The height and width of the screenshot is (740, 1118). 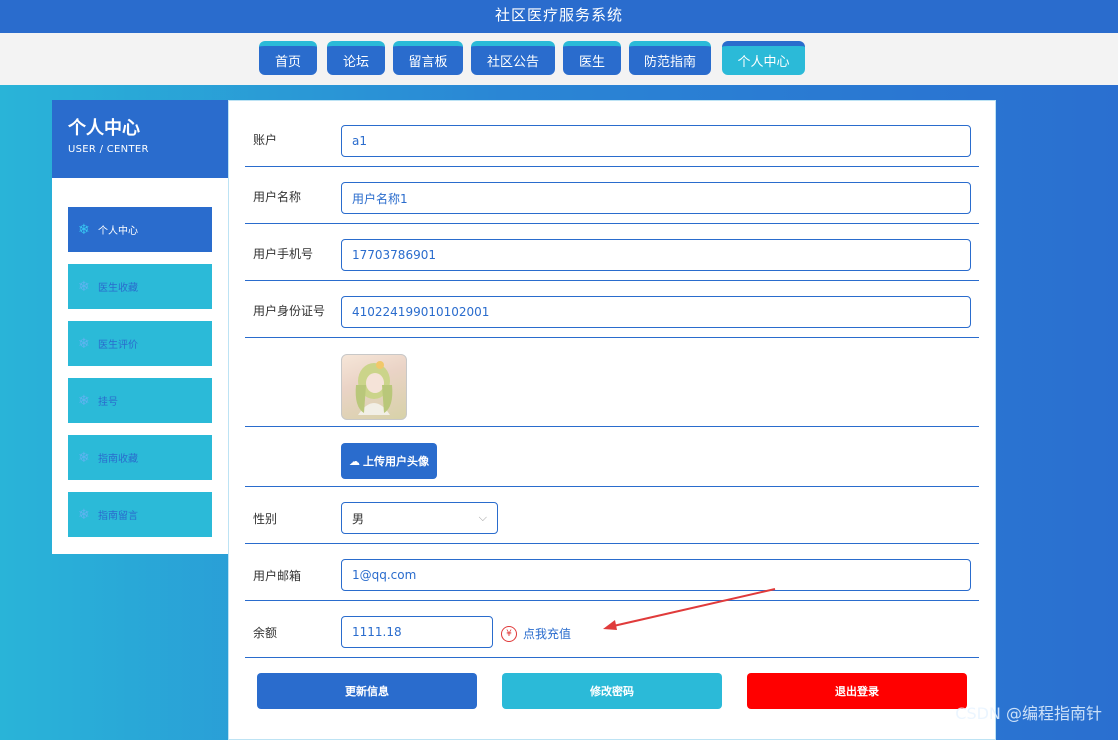 I want to click on sidebar-item-label: 指南收藏, so click(x=118, y=459).